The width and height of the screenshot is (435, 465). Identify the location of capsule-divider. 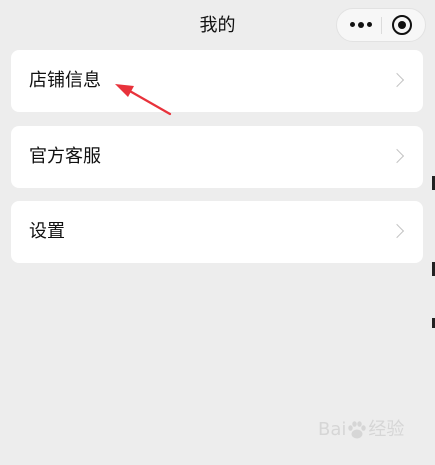
(381, 25).